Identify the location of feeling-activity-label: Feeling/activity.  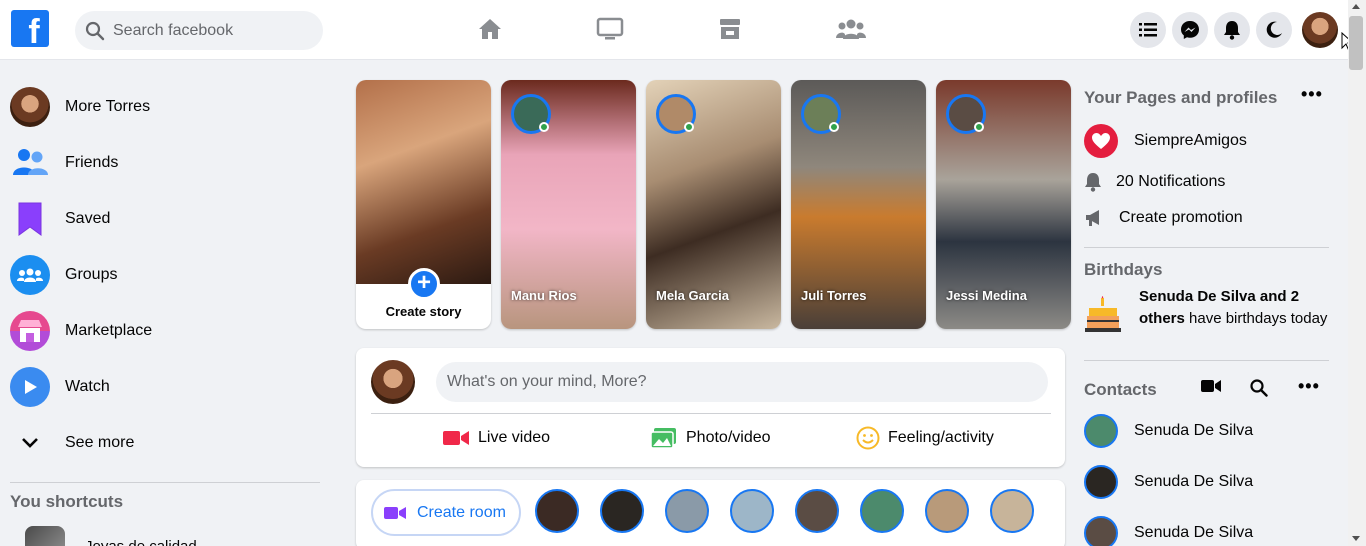
(941, 437).